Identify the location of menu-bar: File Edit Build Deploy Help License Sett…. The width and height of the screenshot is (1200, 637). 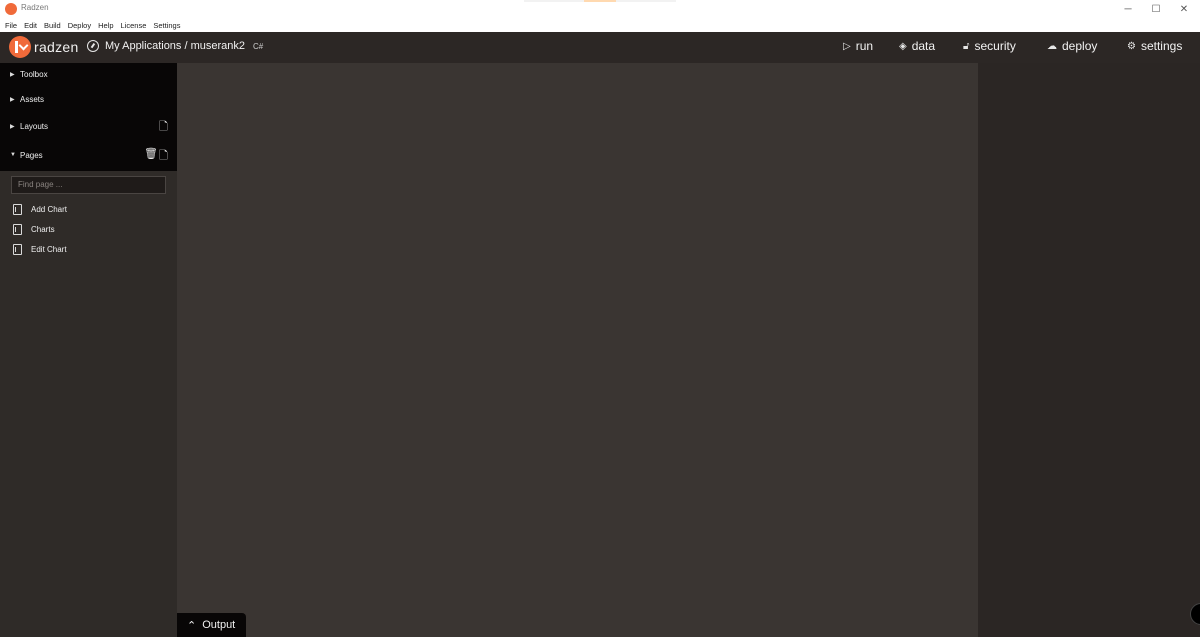
(600, 25).